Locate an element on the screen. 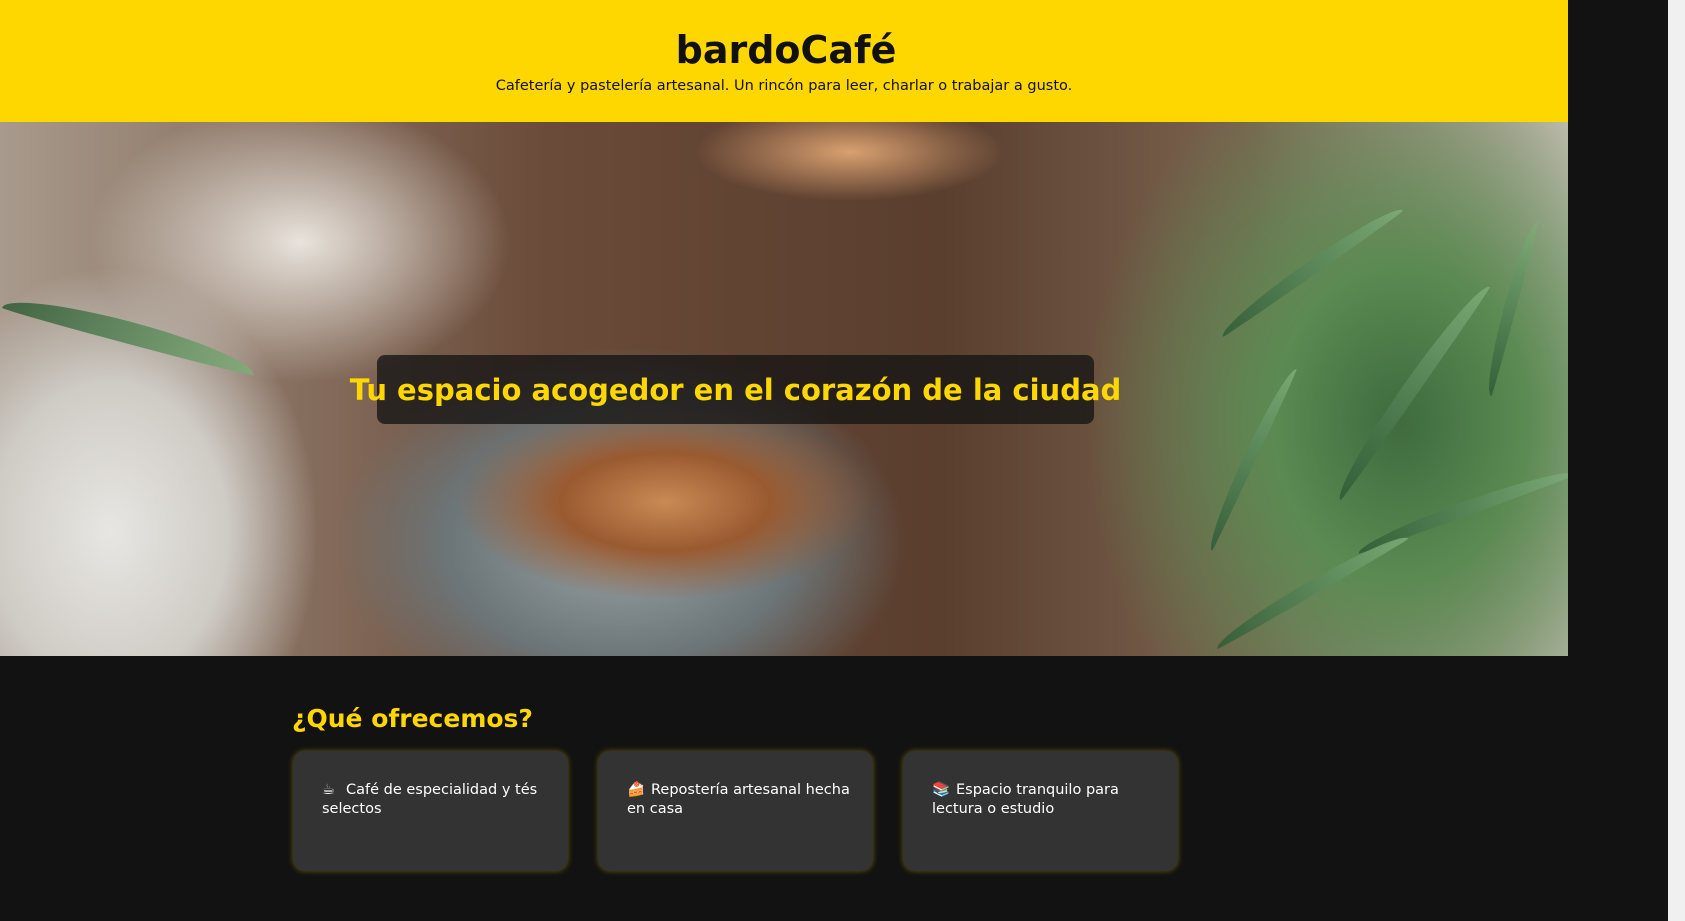 The height and width of the screenshot is (921, 1685). offers-title: ¿Qué ofrecemos? is located at coordinates (412, 718).